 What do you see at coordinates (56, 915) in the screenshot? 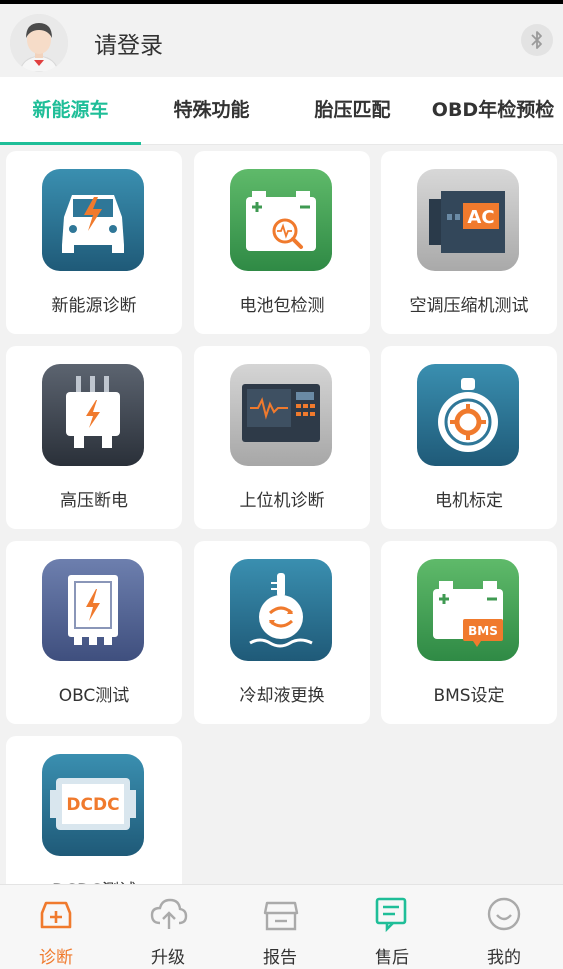
I see `diagnosis-icon` at bounding box center [56, 915].